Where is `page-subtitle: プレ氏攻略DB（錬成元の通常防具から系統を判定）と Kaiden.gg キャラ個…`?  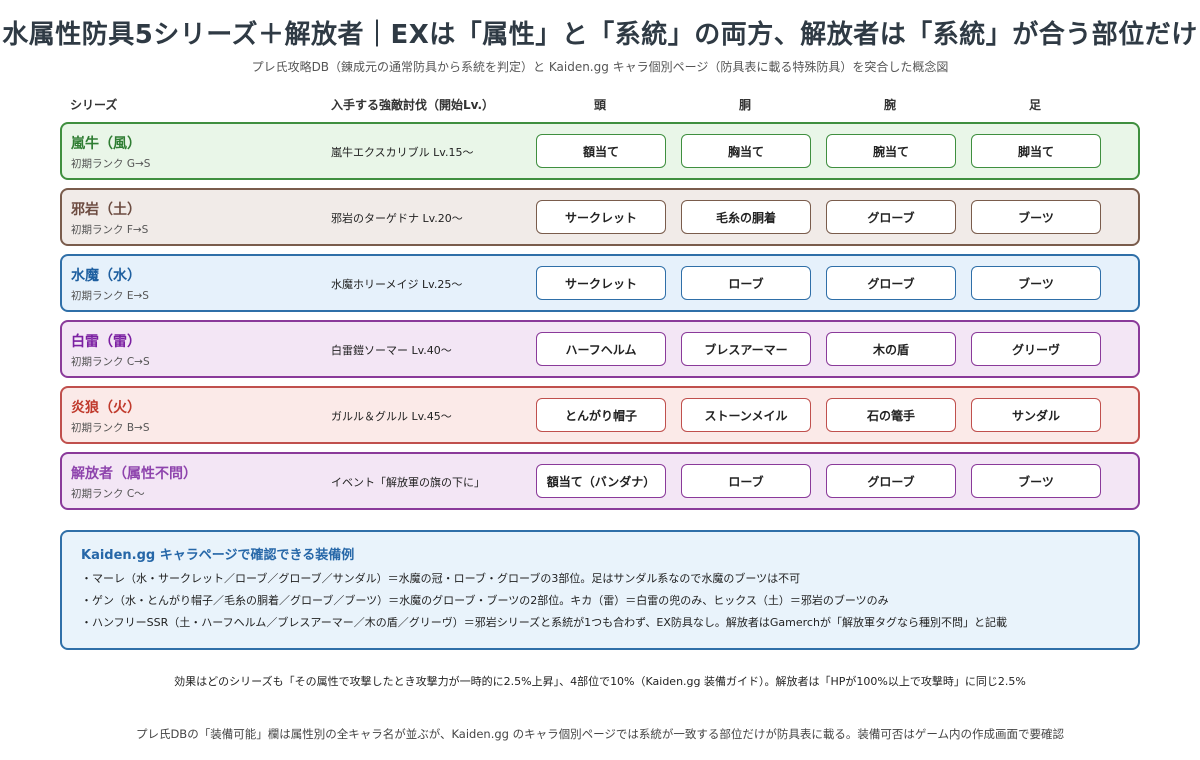
page-subtitle: プレ氏攻略DB（錬成元の通常防具から系統を判定）と Kaiden.gg キャラ個… is located at coordinates (600, 67).